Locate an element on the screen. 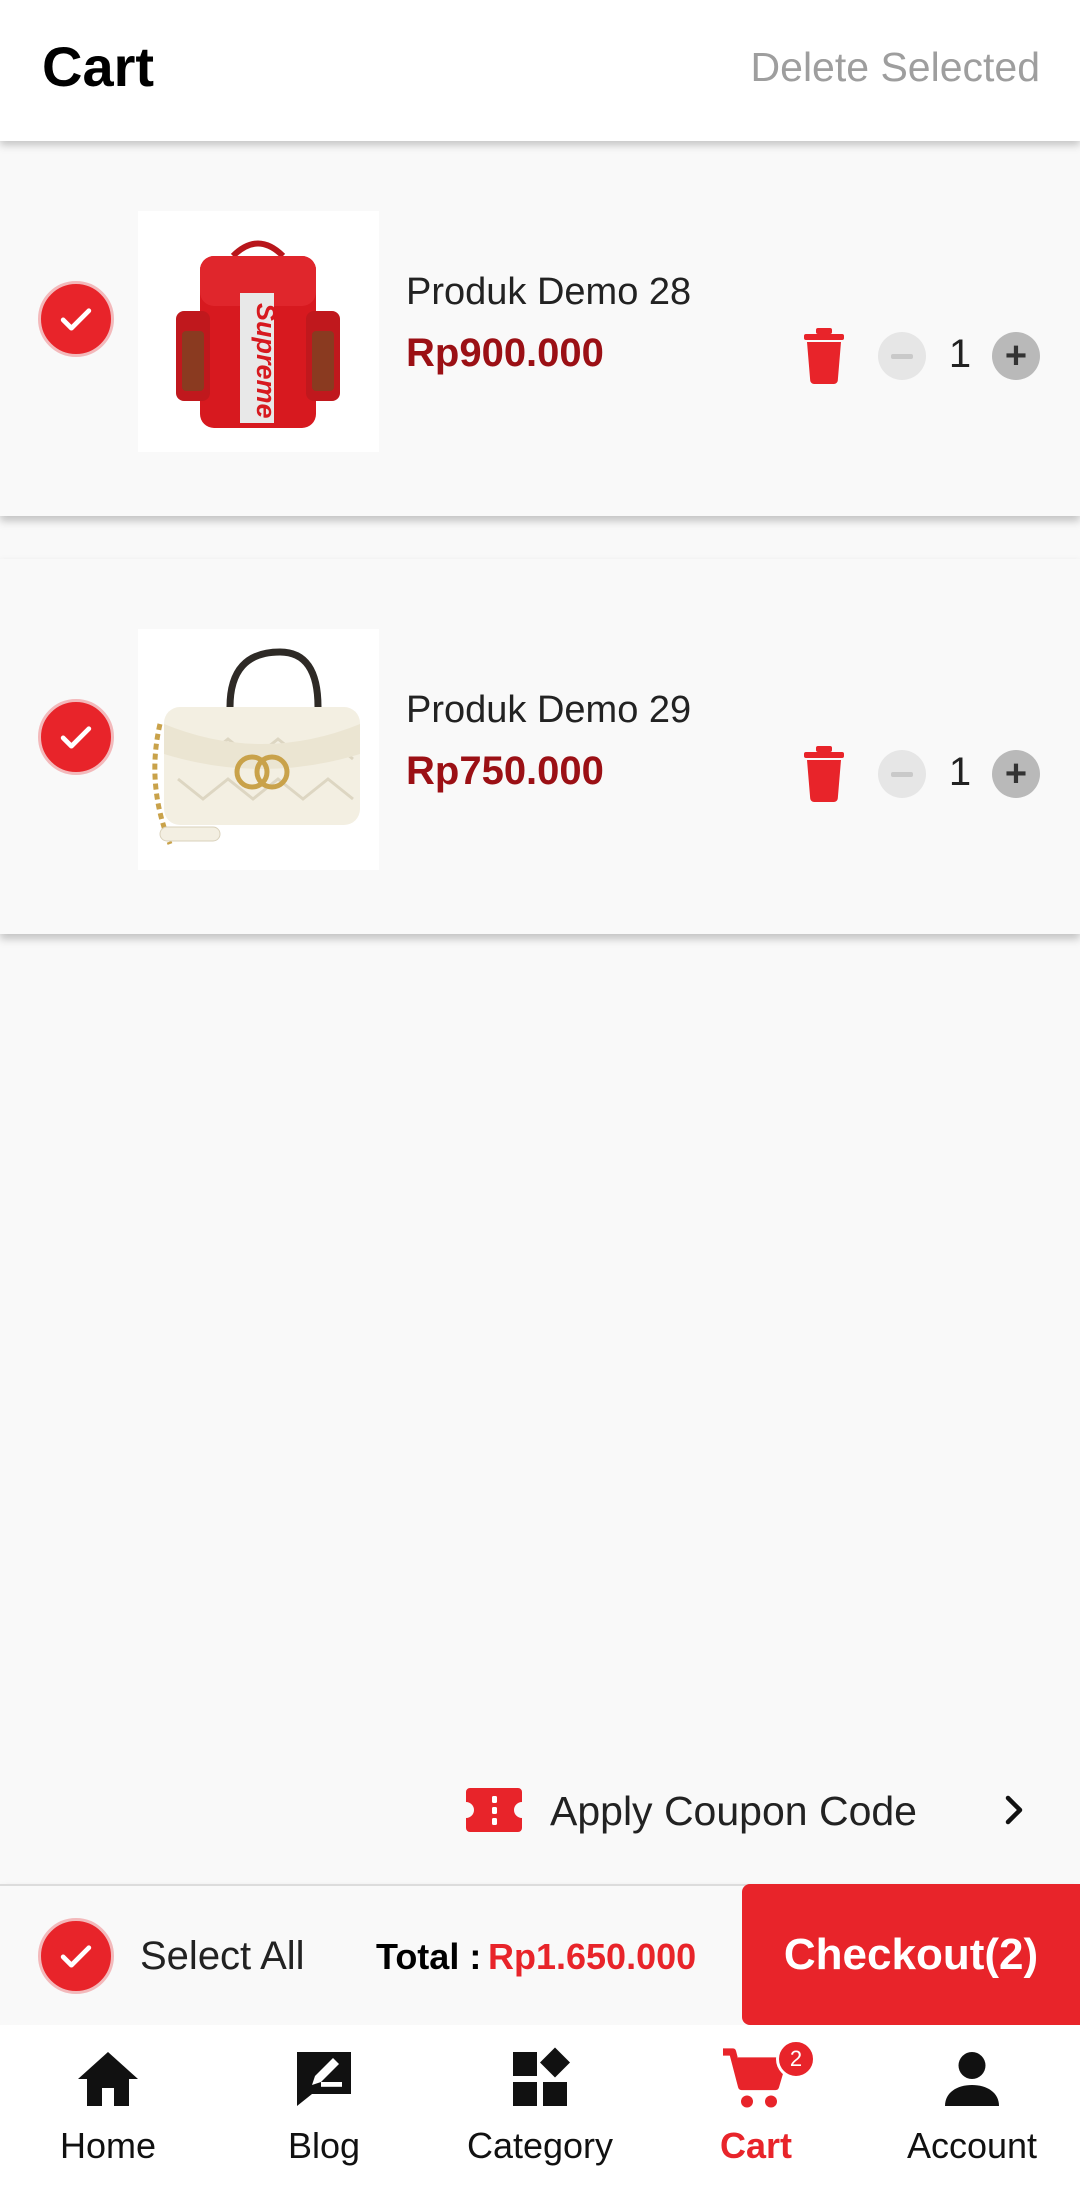  nav-blog: Blog is located at coordinates (324, 2106).